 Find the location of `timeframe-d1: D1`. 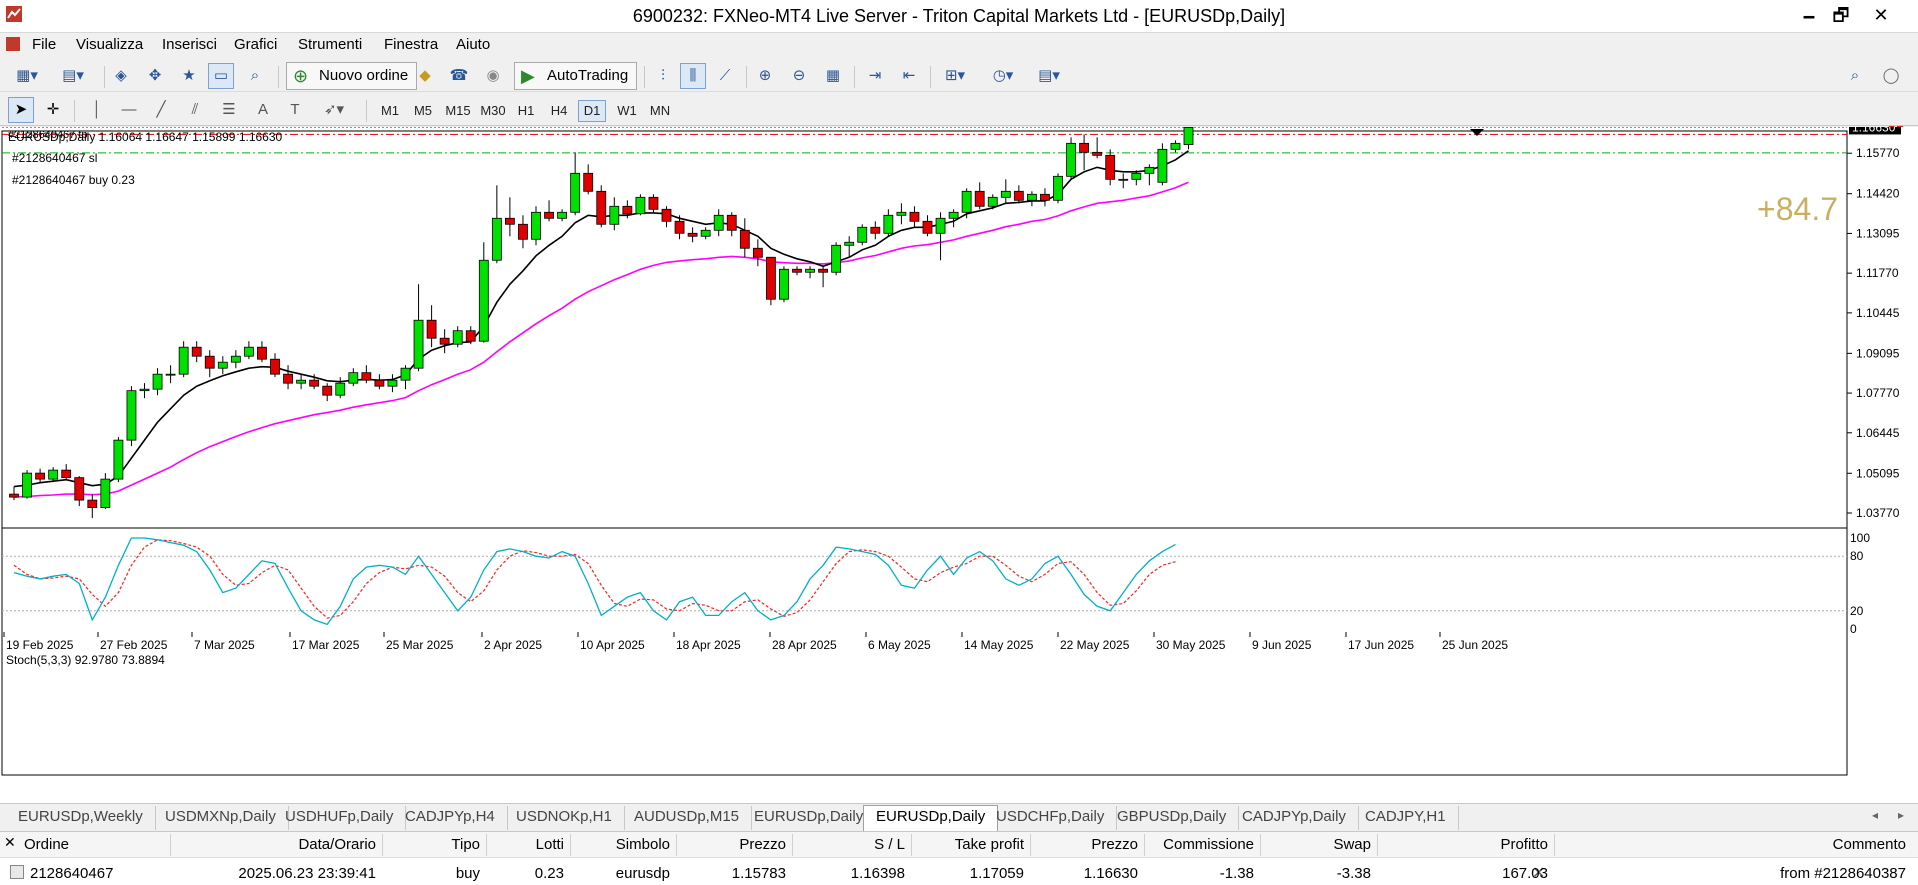

timeframe-d1: D1 is located at coordinates (592, 111).